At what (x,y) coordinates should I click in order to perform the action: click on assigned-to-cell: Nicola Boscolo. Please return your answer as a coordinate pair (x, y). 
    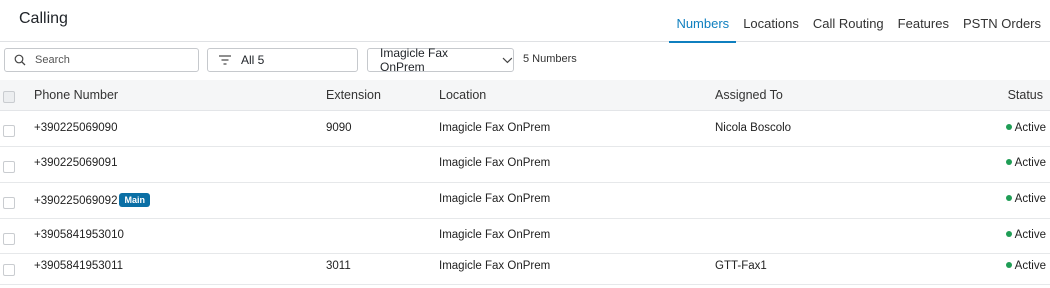
    Looking at the image, I should click on (753, 128).